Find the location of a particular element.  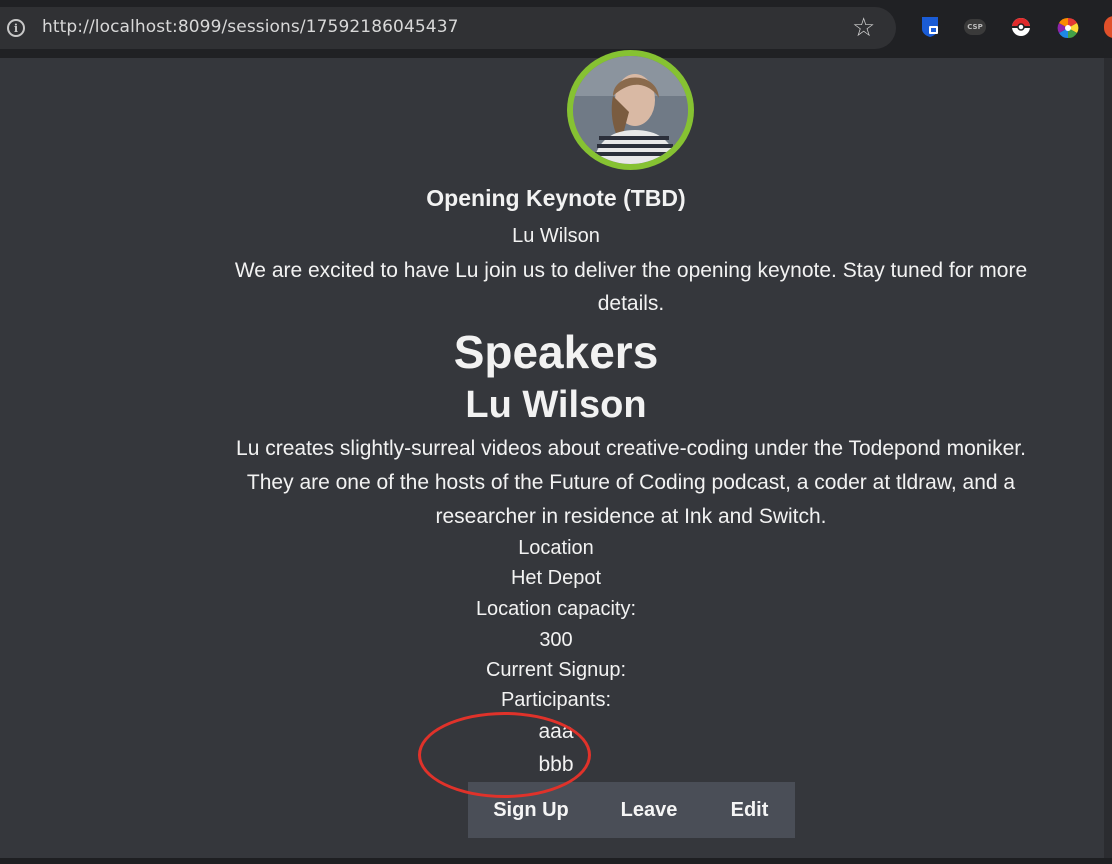

speaker-photo is located at coordinates (630, 110).